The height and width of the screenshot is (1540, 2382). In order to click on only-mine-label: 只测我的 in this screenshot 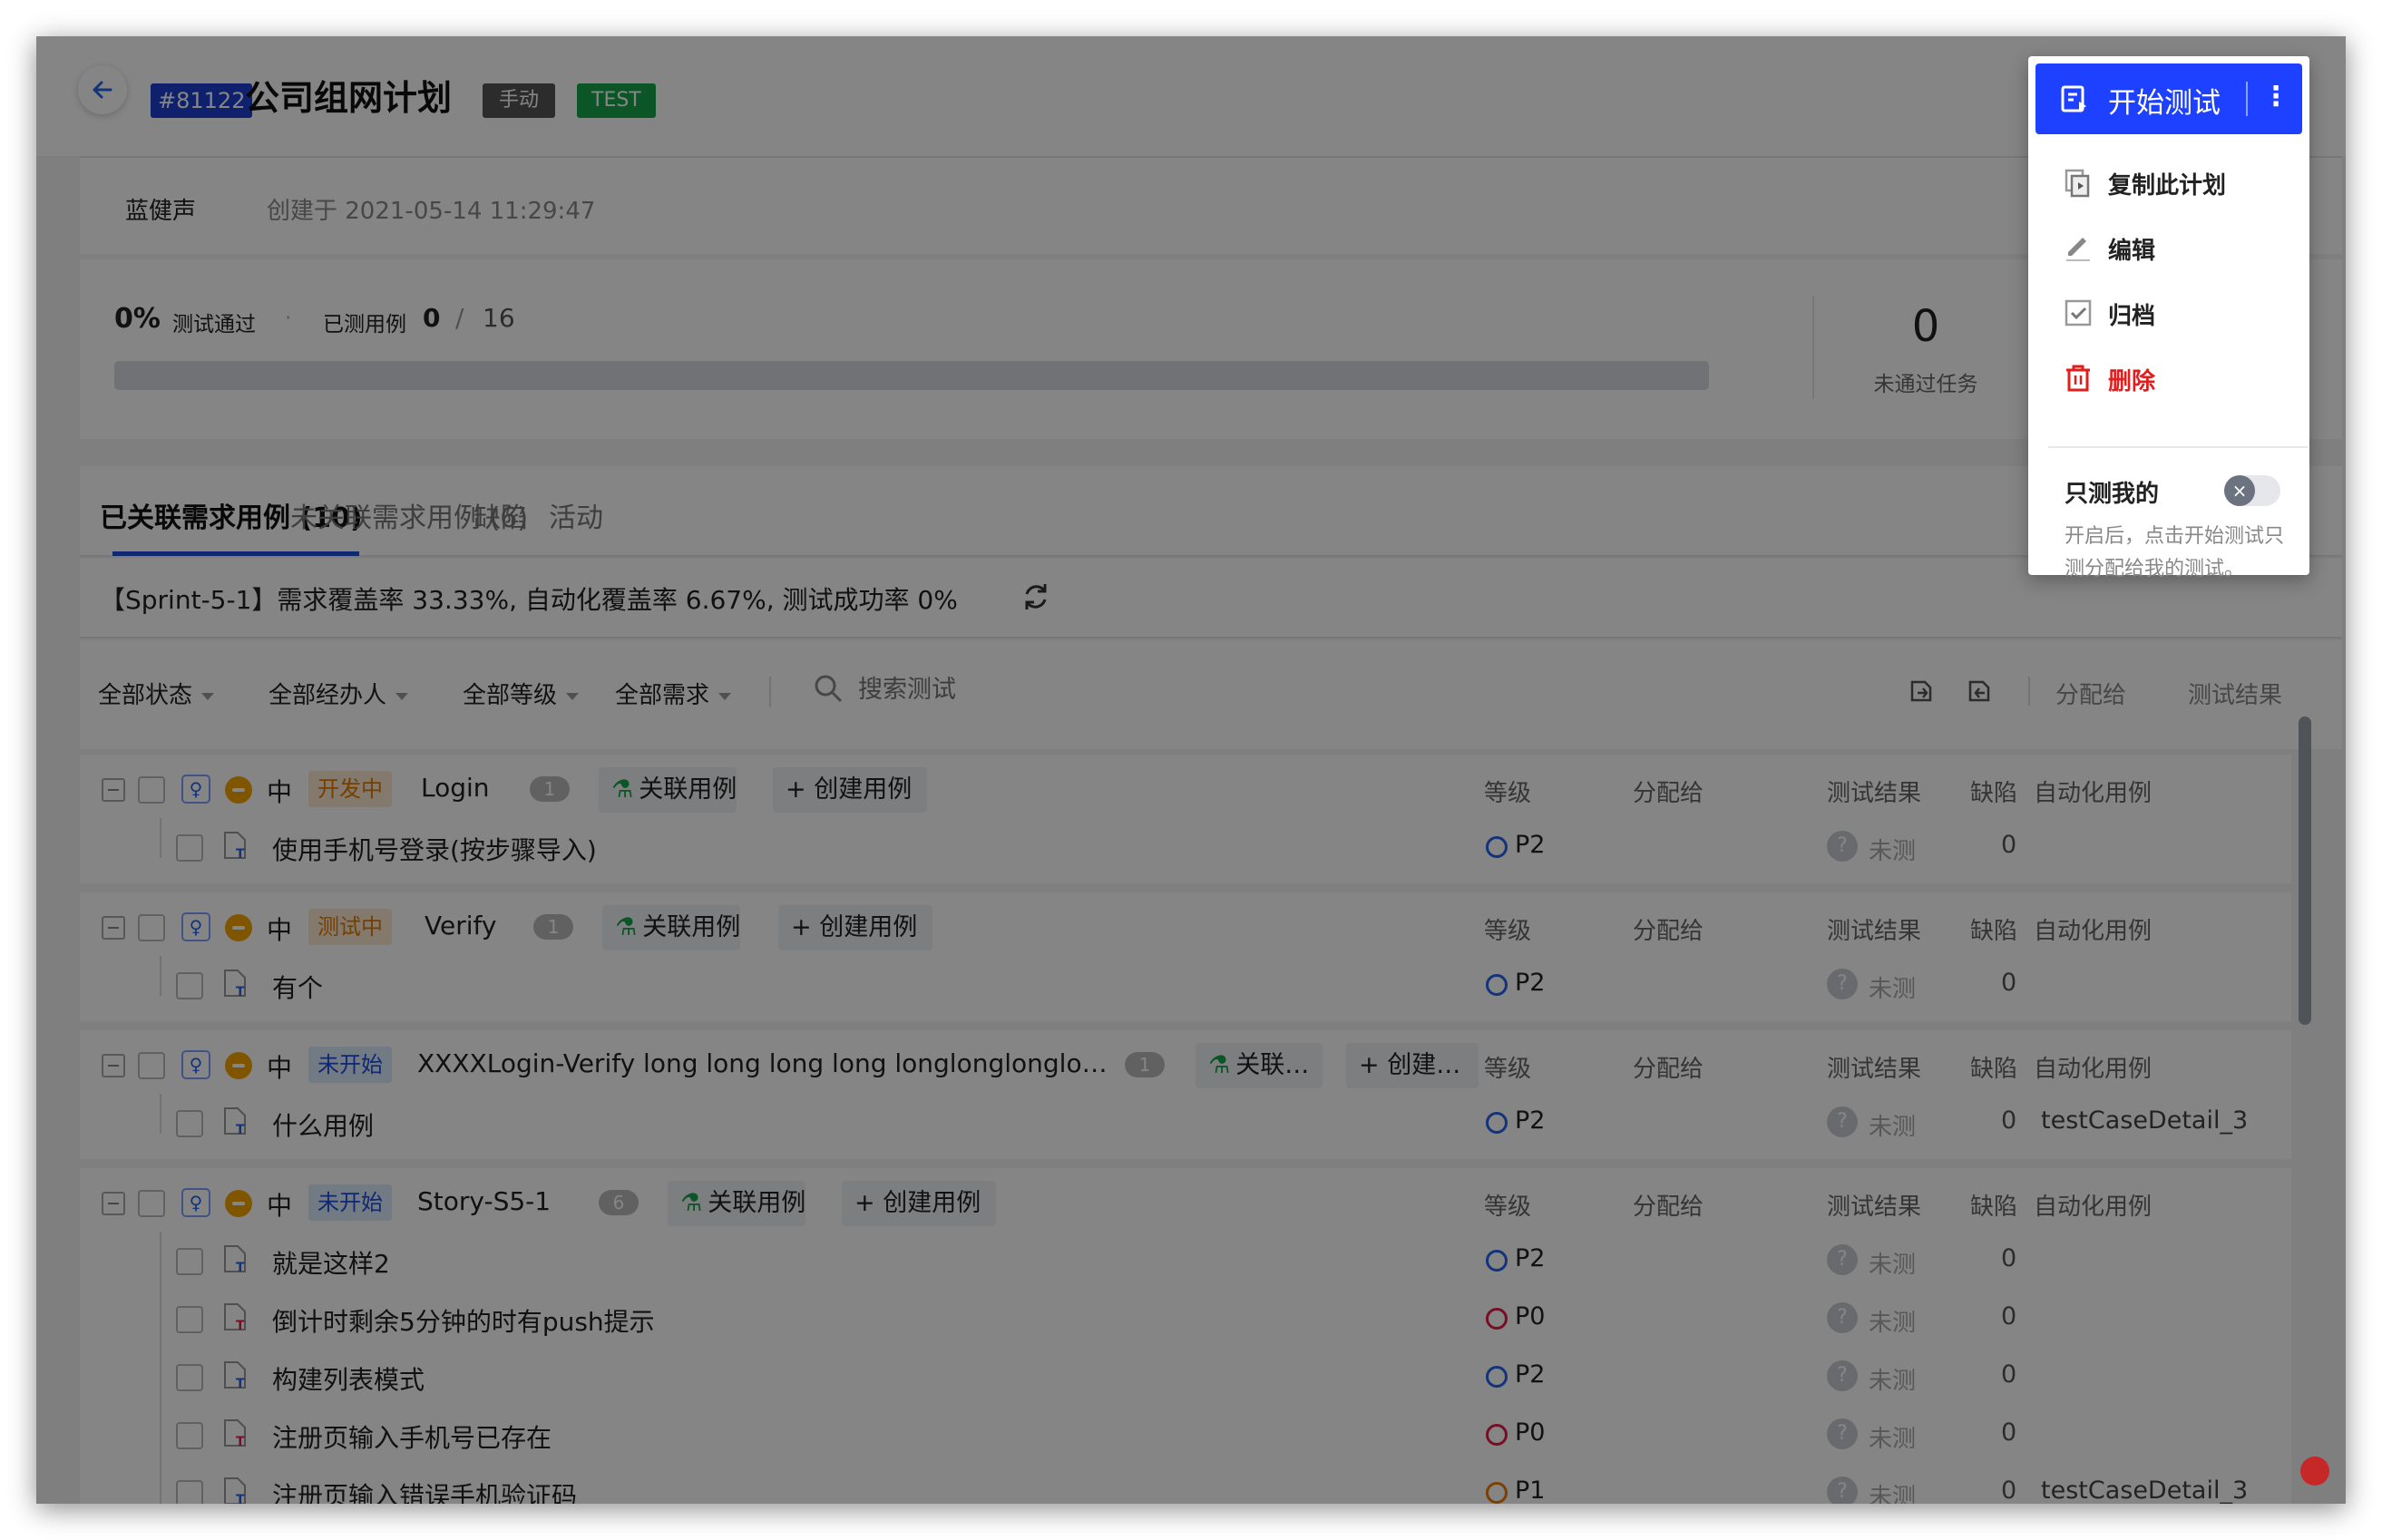, I will do `click(2112, 495)`.